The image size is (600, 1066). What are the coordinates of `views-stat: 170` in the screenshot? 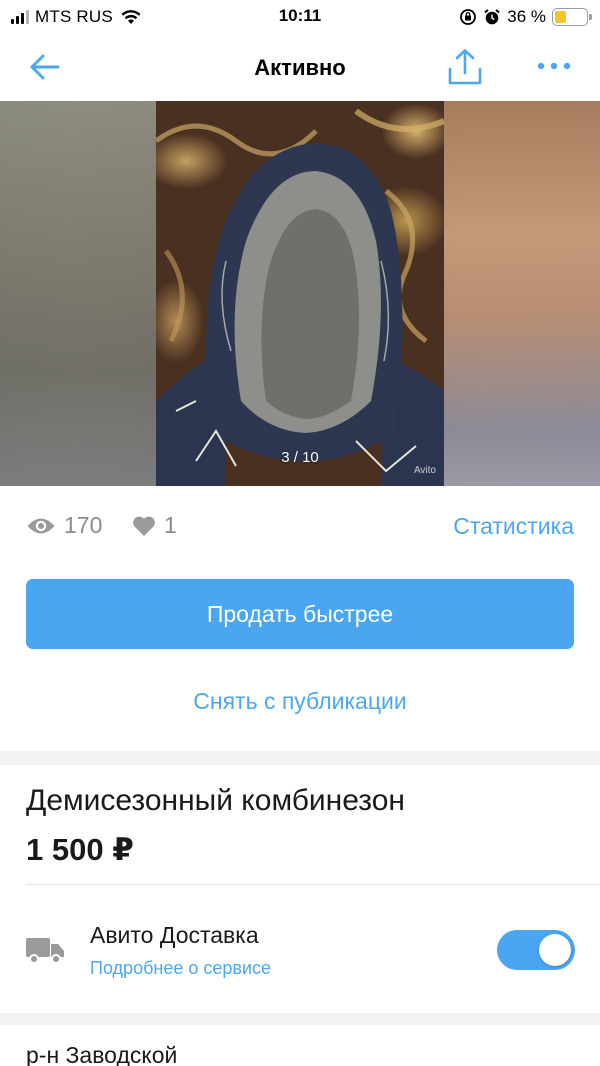 It's located at (64, 525).